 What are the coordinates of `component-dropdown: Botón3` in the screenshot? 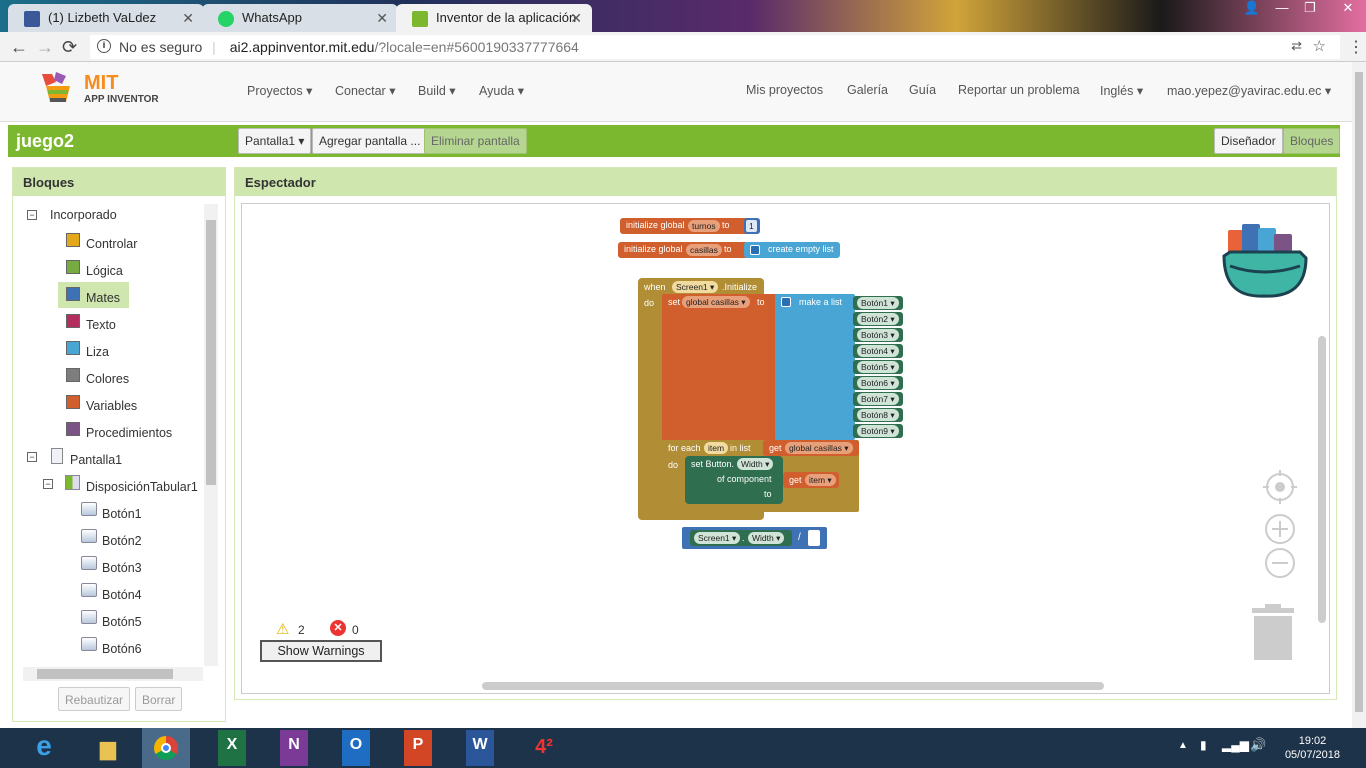 It's located at (878, 335).